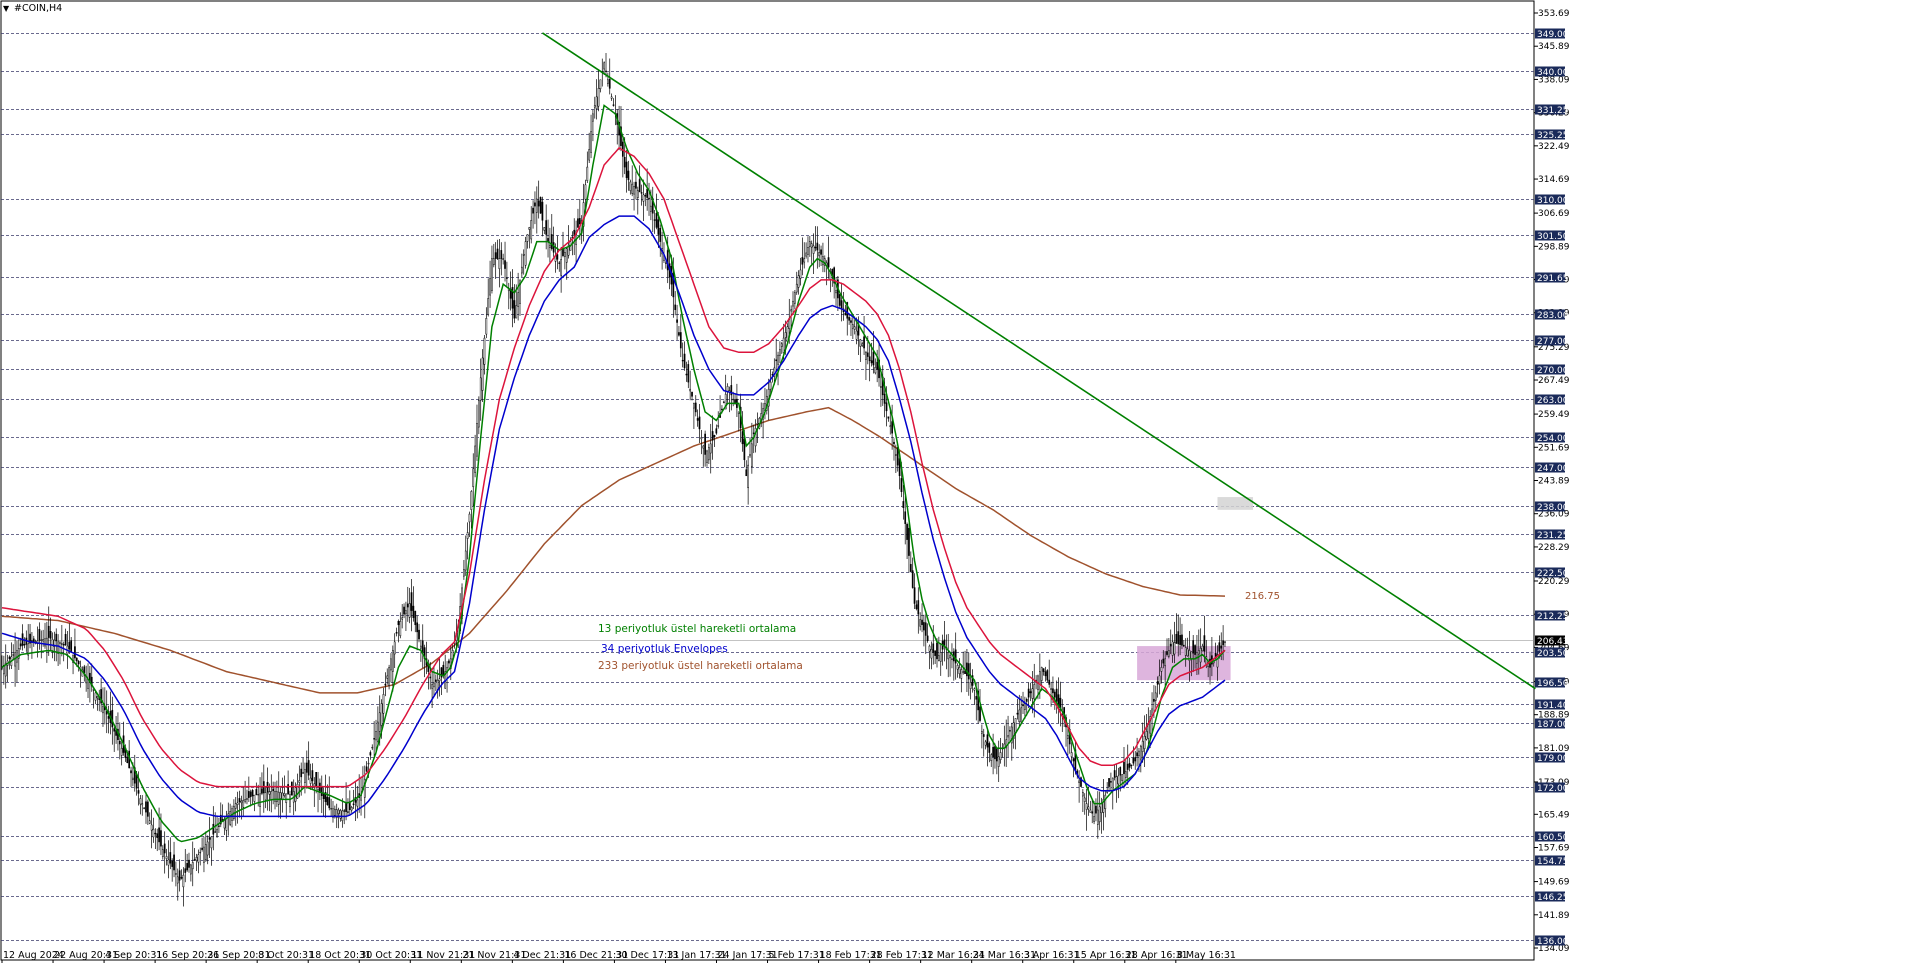  Describe the element at coordinates (1554, 448) in the screenshot. I see `y-tick-label: 251.69` at that location.